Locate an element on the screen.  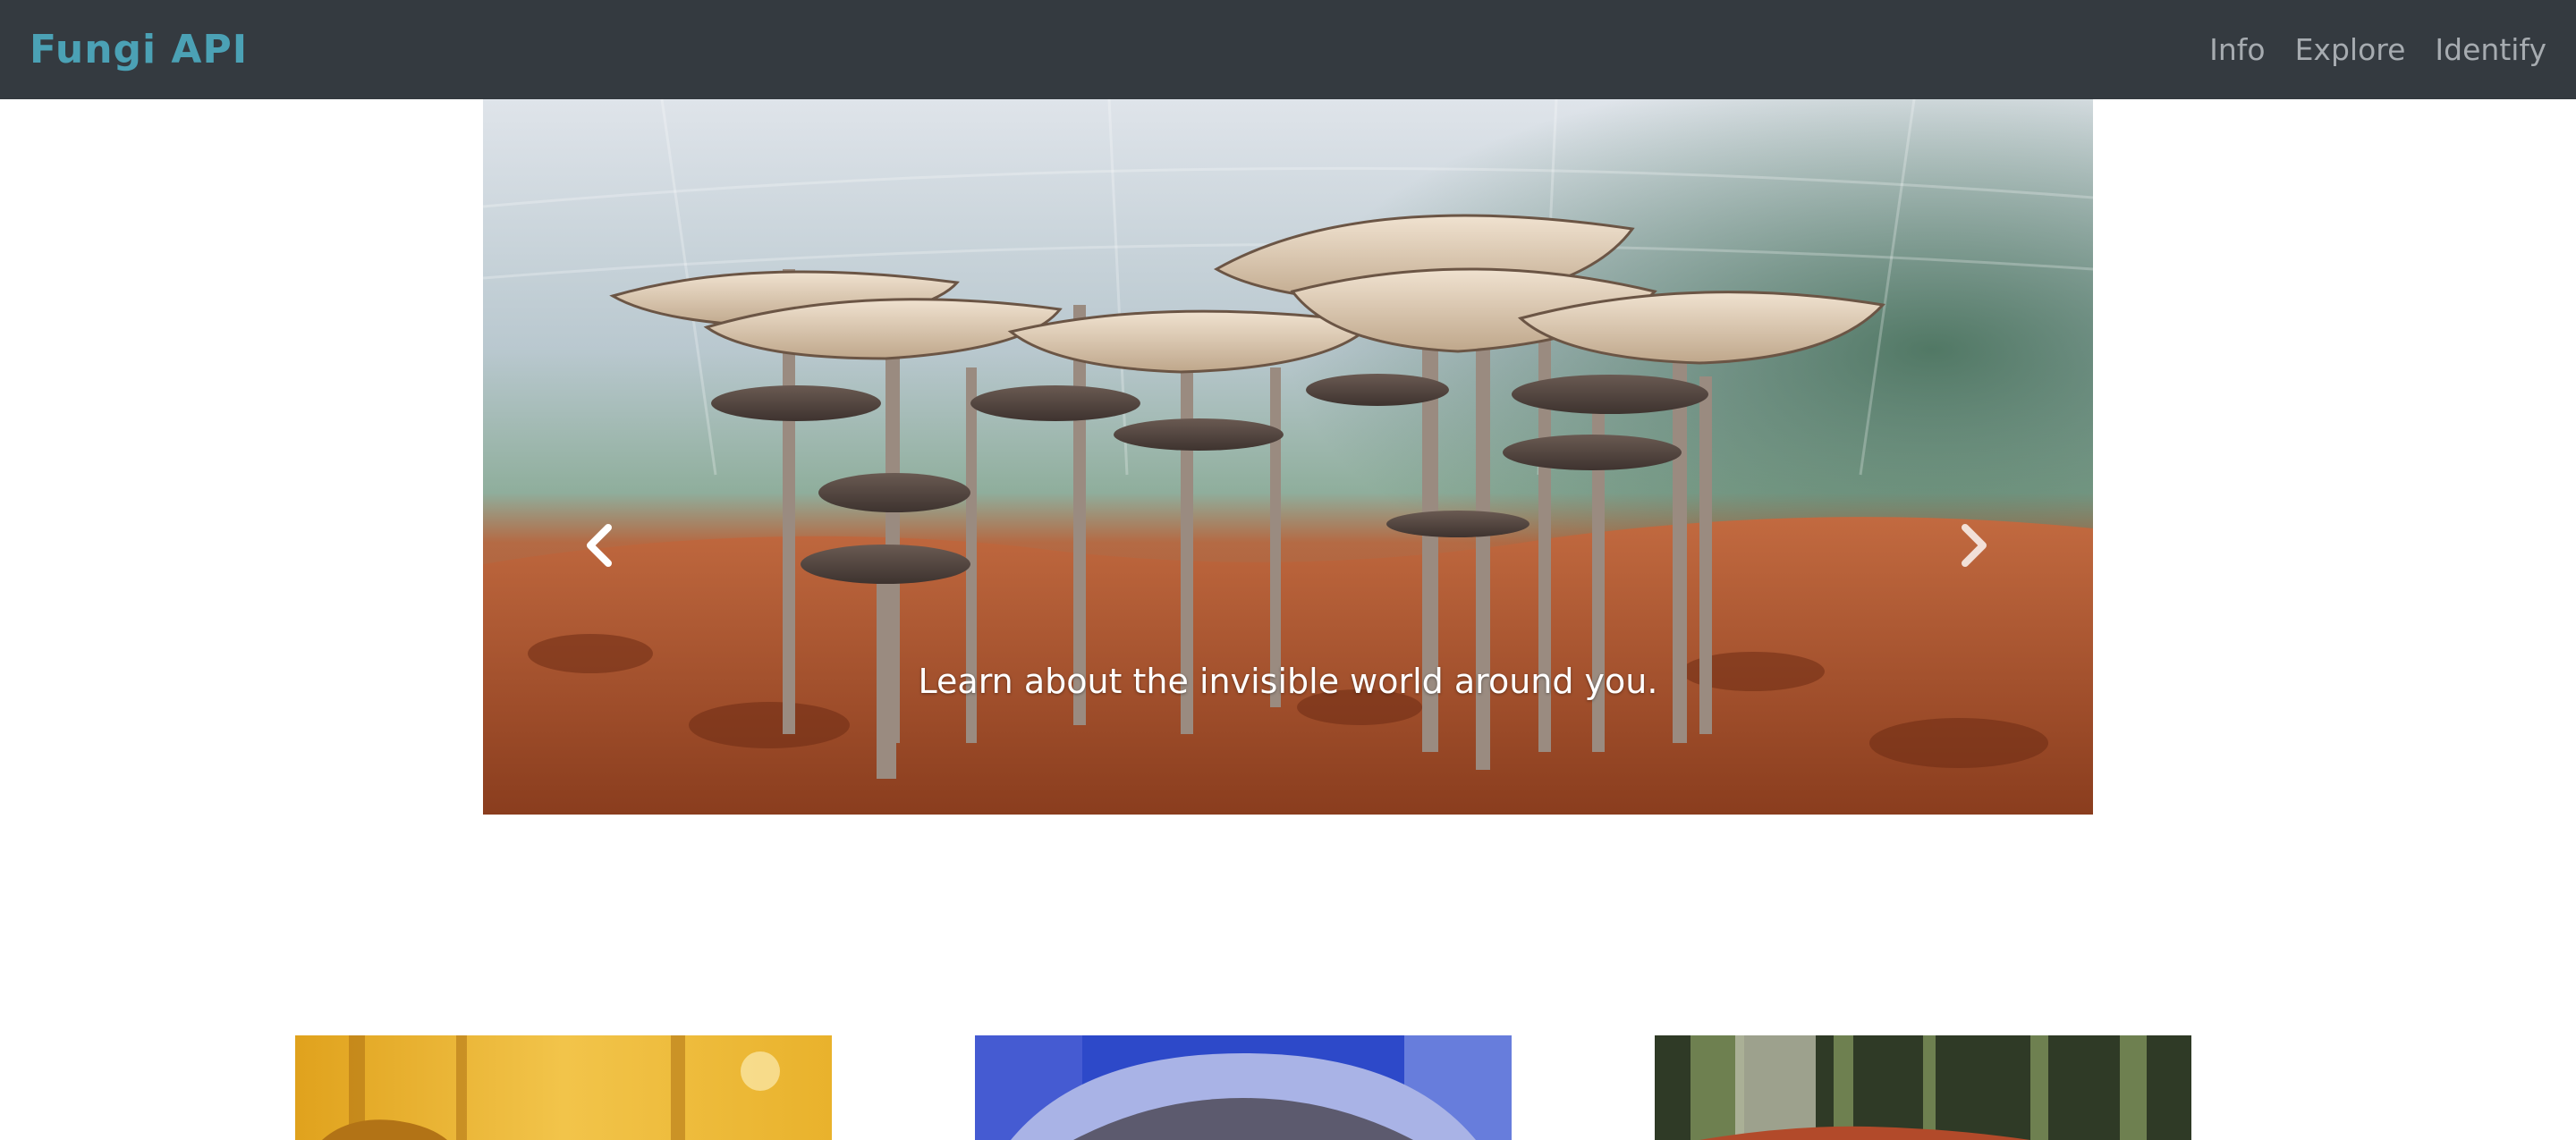
chevron-right-icon is located at coordinates (1974, 546).